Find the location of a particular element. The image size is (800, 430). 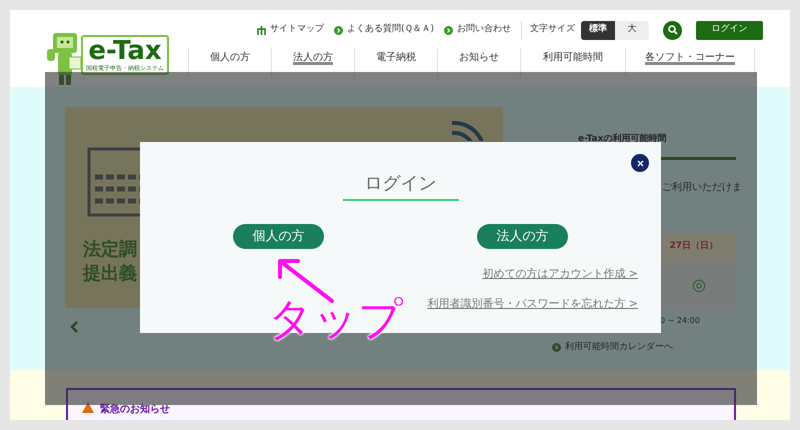

font-size-option: 大 is located at coordinates (632, 30).